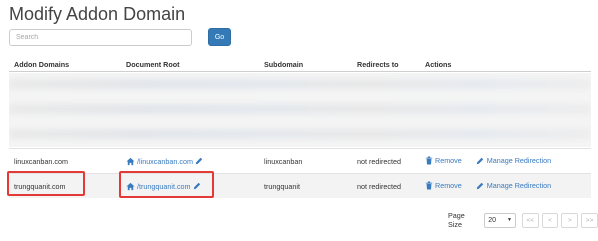  Describe the element at coordinates (550, 220) in the screenshot. I see `previous-page-button: <` at that location.